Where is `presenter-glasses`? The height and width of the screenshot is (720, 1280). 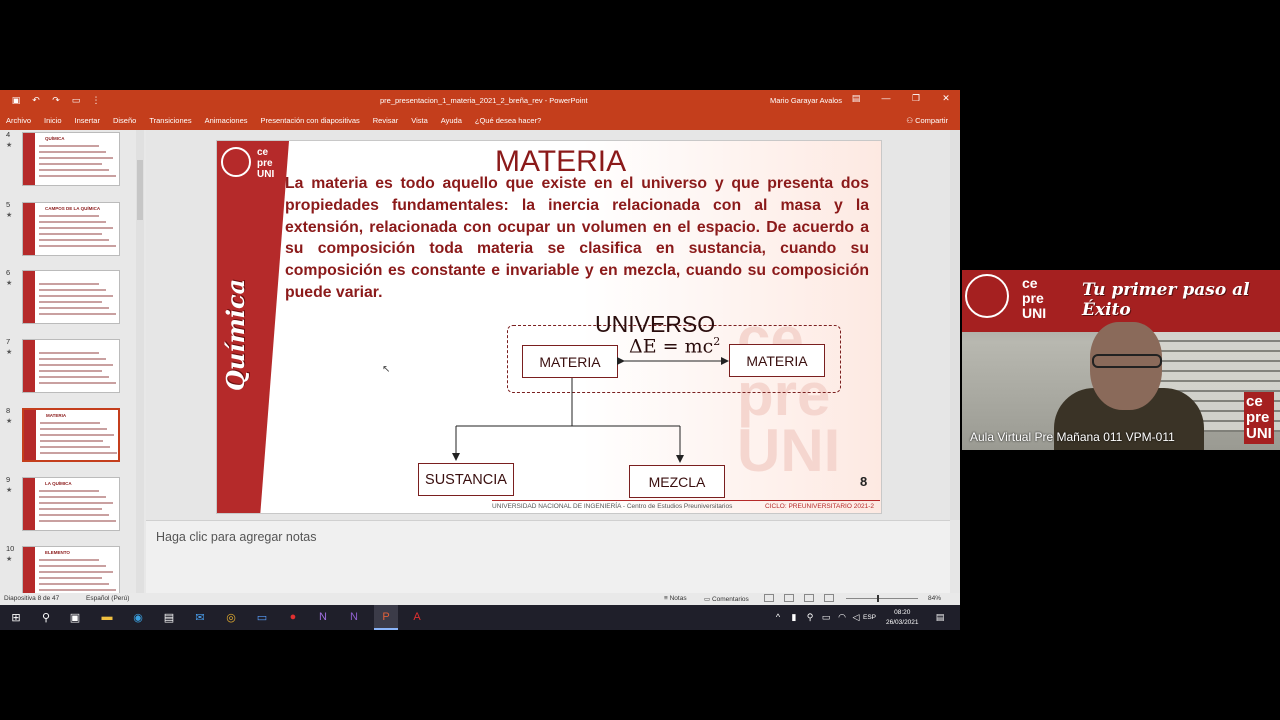
presenter-glasses is located at coordinates (1127, 361).